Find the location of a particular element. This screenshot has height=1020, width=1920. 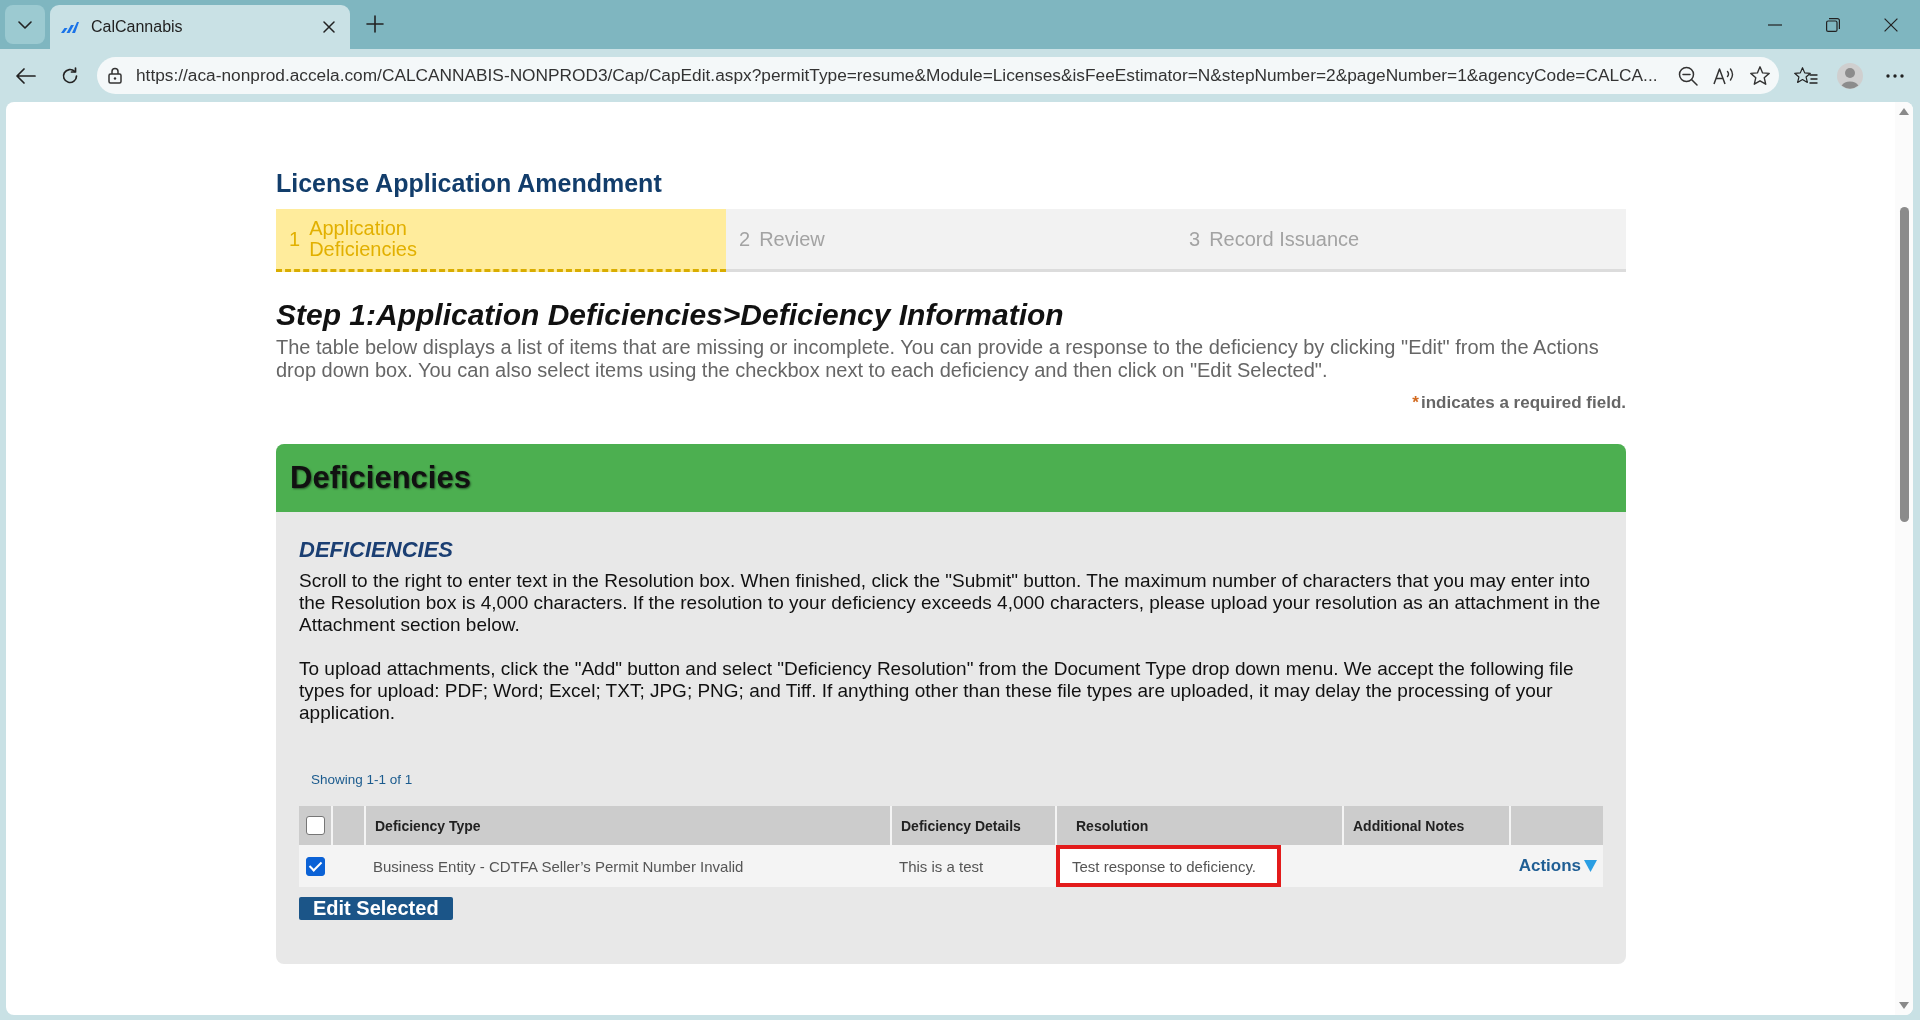

table-cell: Business Entity - CDTFA Seller’s Permit Number Invalid is located at coordinates (628, 866).